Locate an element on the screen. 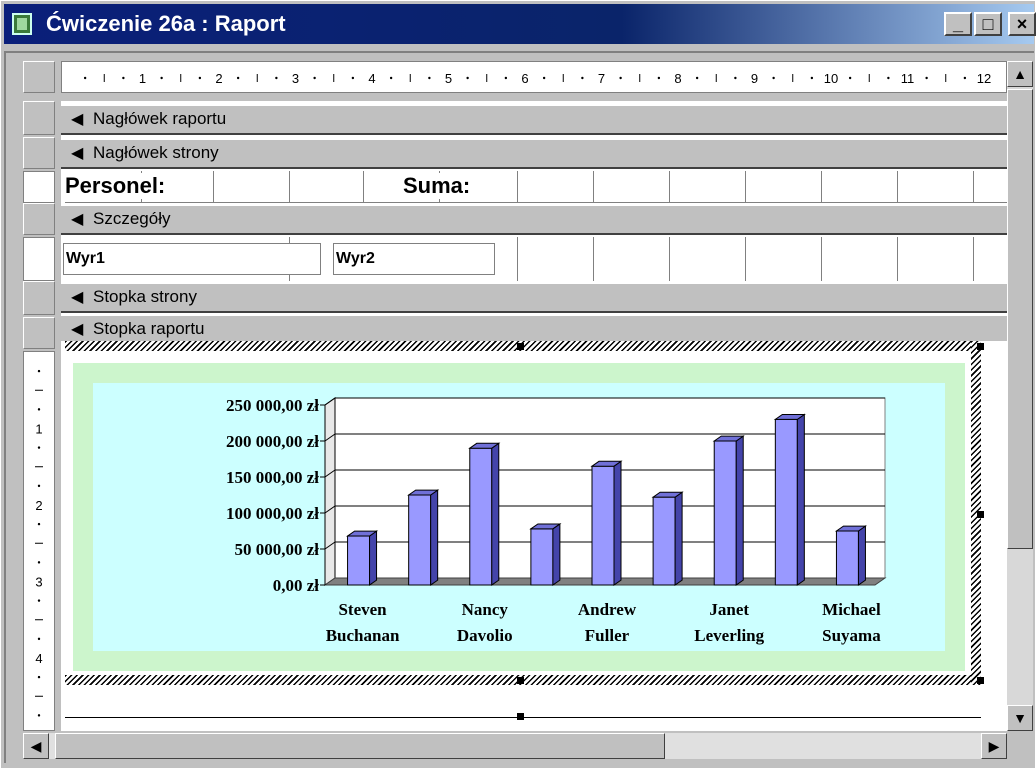 The width and height of the screenshot is (1036, 769). scroll-up-button: ▲ is located at coordinates (1020, 74).